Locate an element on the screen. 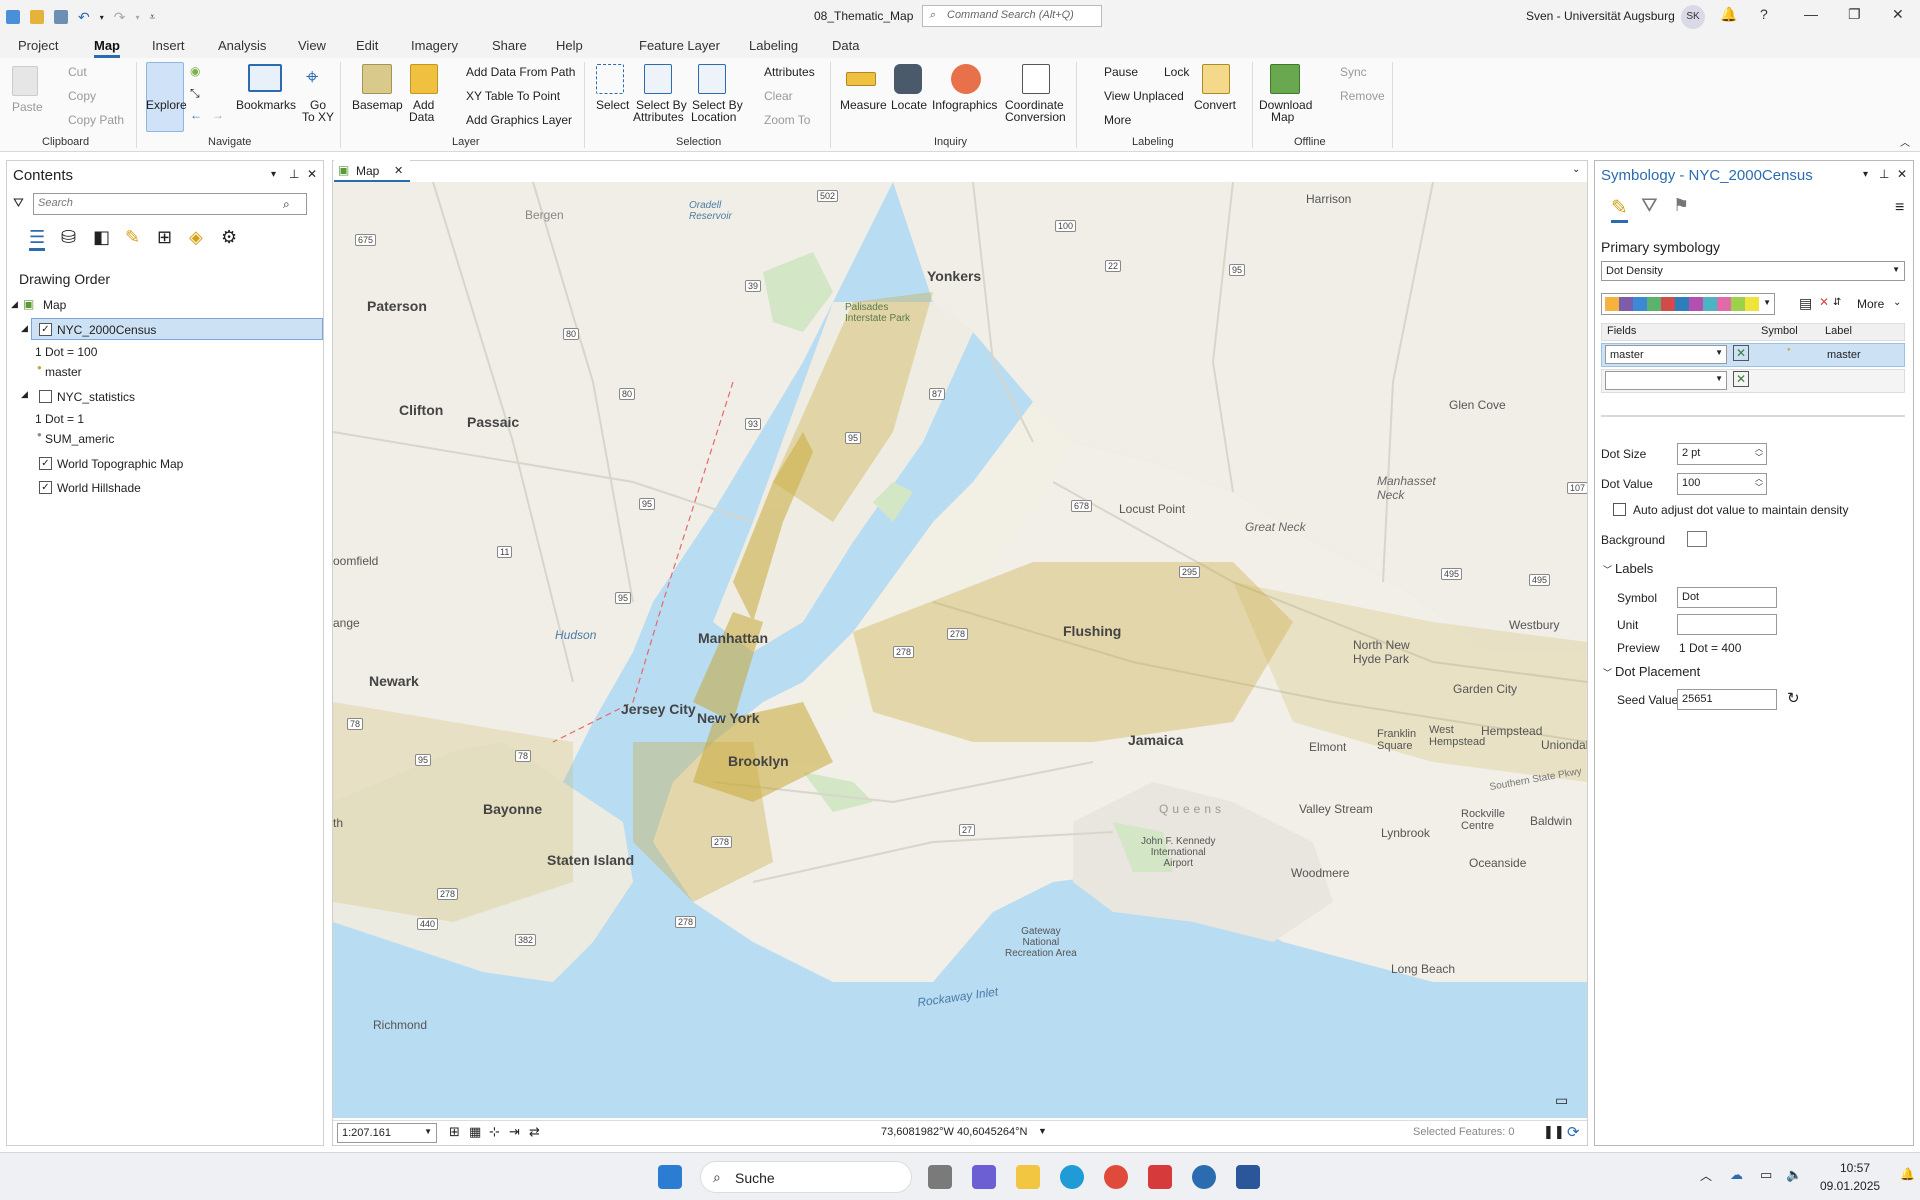 The image size is (1920, 1200). selected-features: Selected Features: 0 is located at coordinates (1464, 1132).